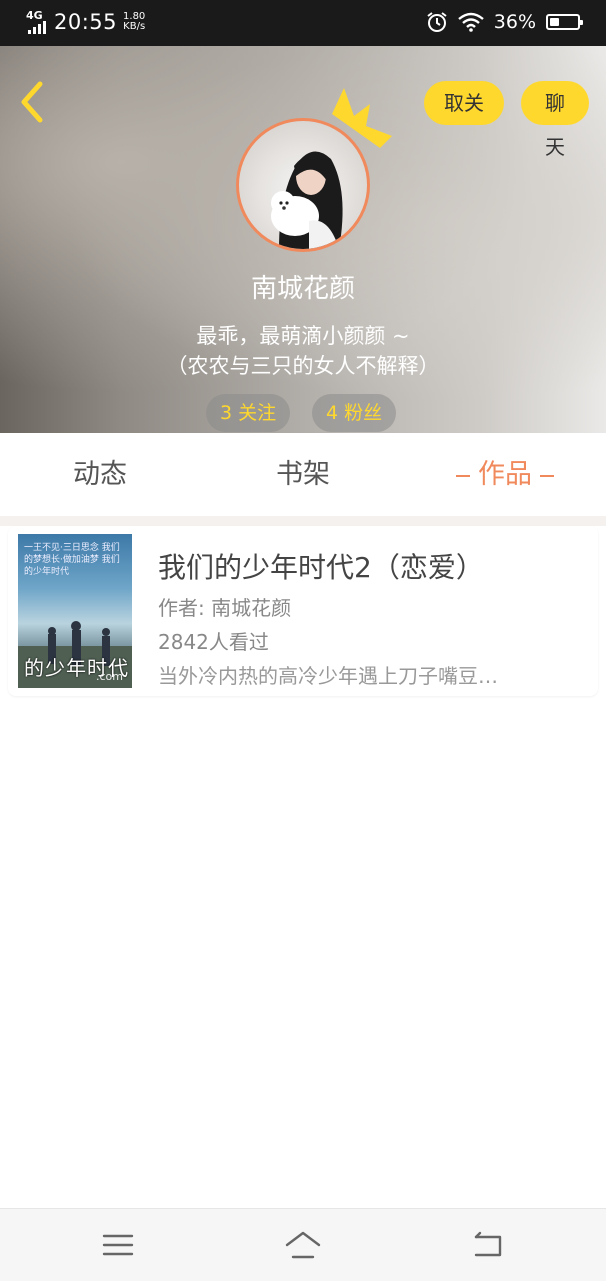 The height and width of the screenshot is (1281, 606). I want to click on battery-percent: 36%, so click(514, 22).